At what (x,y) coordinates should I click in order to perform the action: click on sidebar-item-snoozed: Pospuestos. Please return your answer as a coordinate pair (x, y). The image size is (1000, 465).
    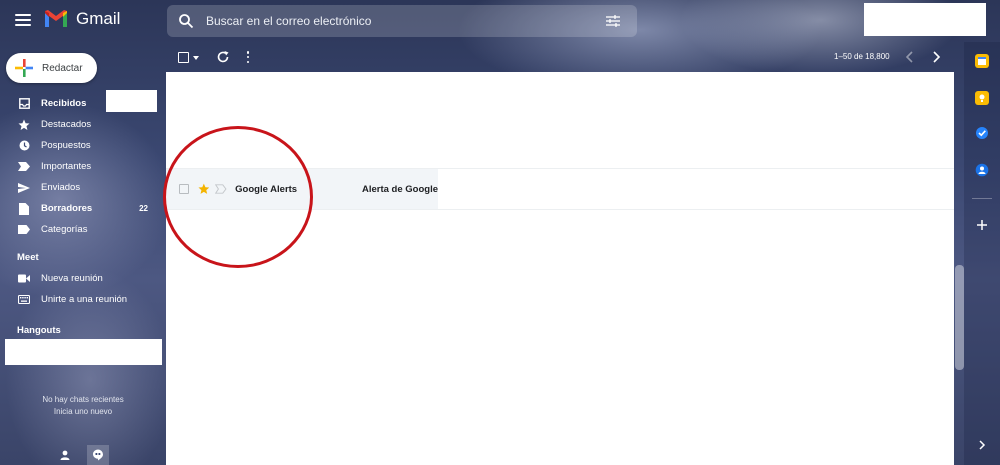
    Looking at the image, I should click on (83, 145).